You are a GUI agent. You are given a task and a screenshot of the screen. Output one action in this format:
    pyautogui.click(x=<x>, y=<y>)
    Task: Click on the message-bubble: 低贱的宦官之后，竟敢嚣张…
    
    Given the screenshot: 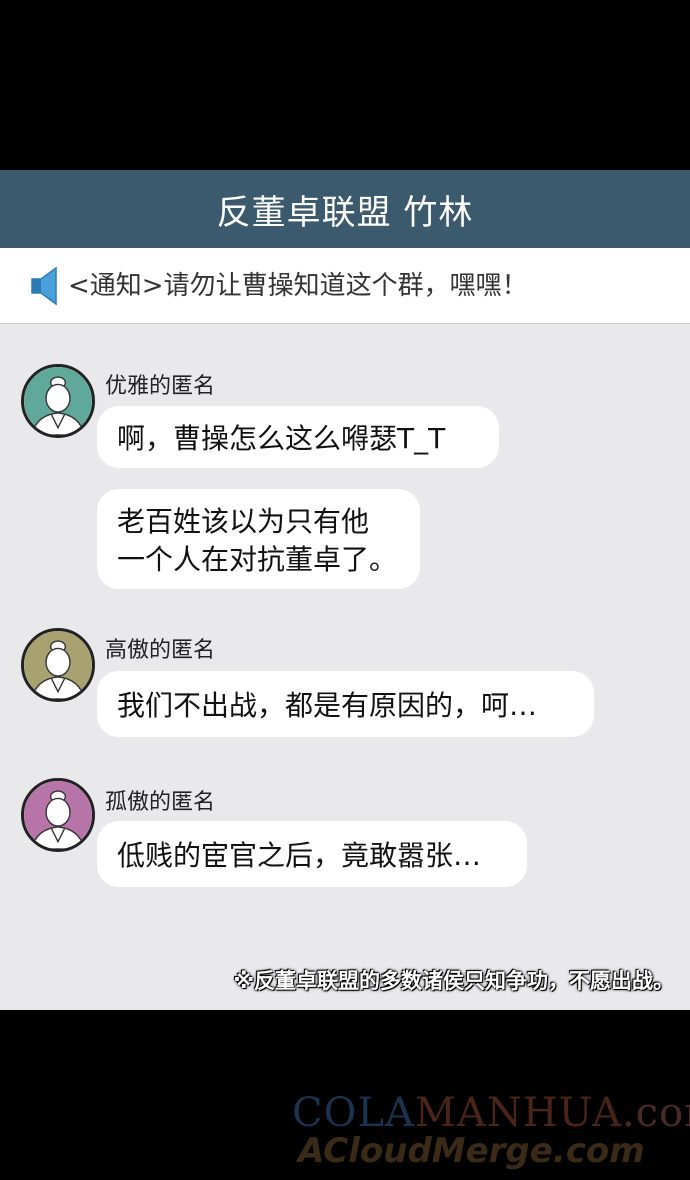 What is the action you would take?
    pyautogui.click(x=312, y=854)
    